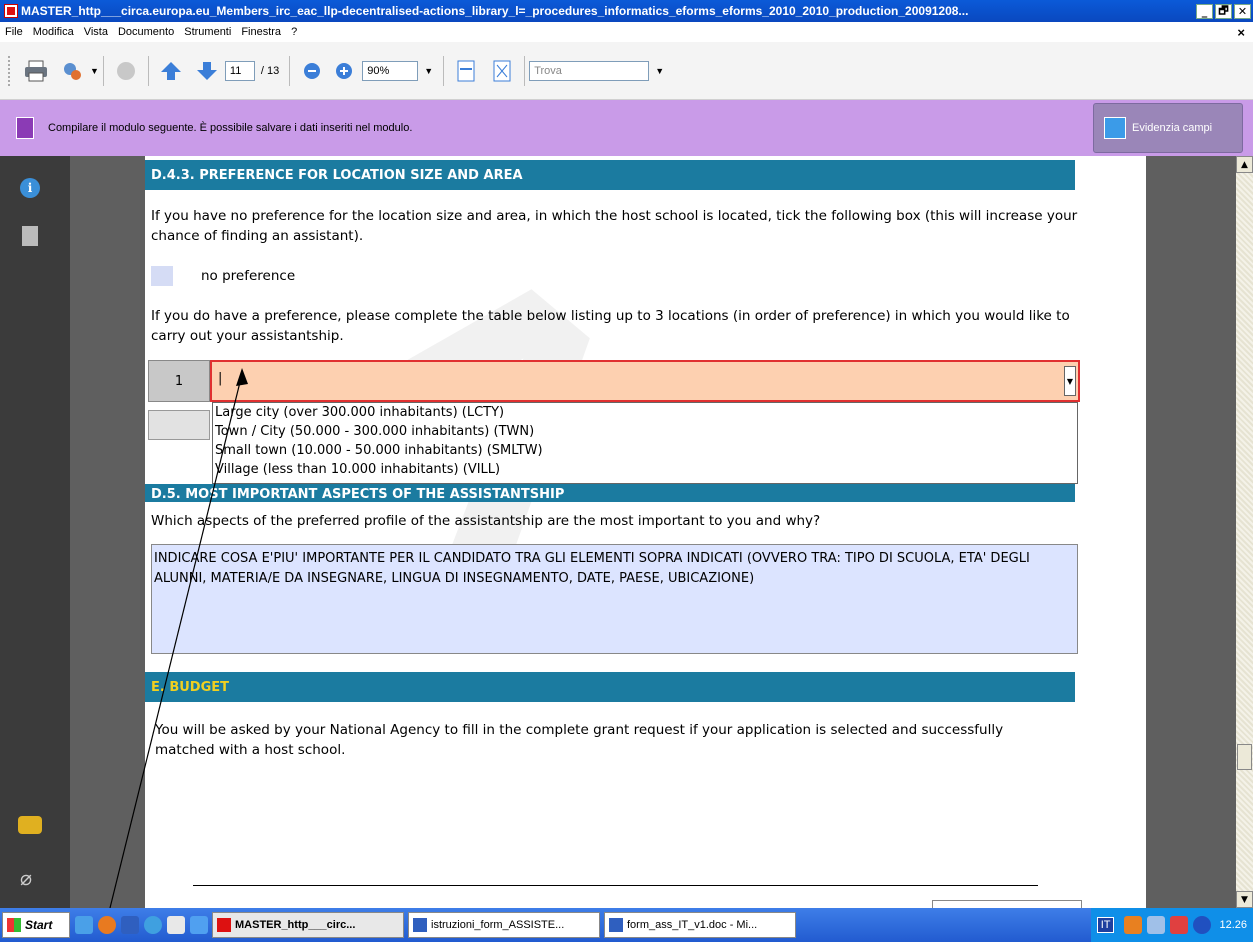  What do you see at coordinates (130, 925) in the screenshot?
I see `quicklaunch-word-icon` at bounding box center [130, 925].